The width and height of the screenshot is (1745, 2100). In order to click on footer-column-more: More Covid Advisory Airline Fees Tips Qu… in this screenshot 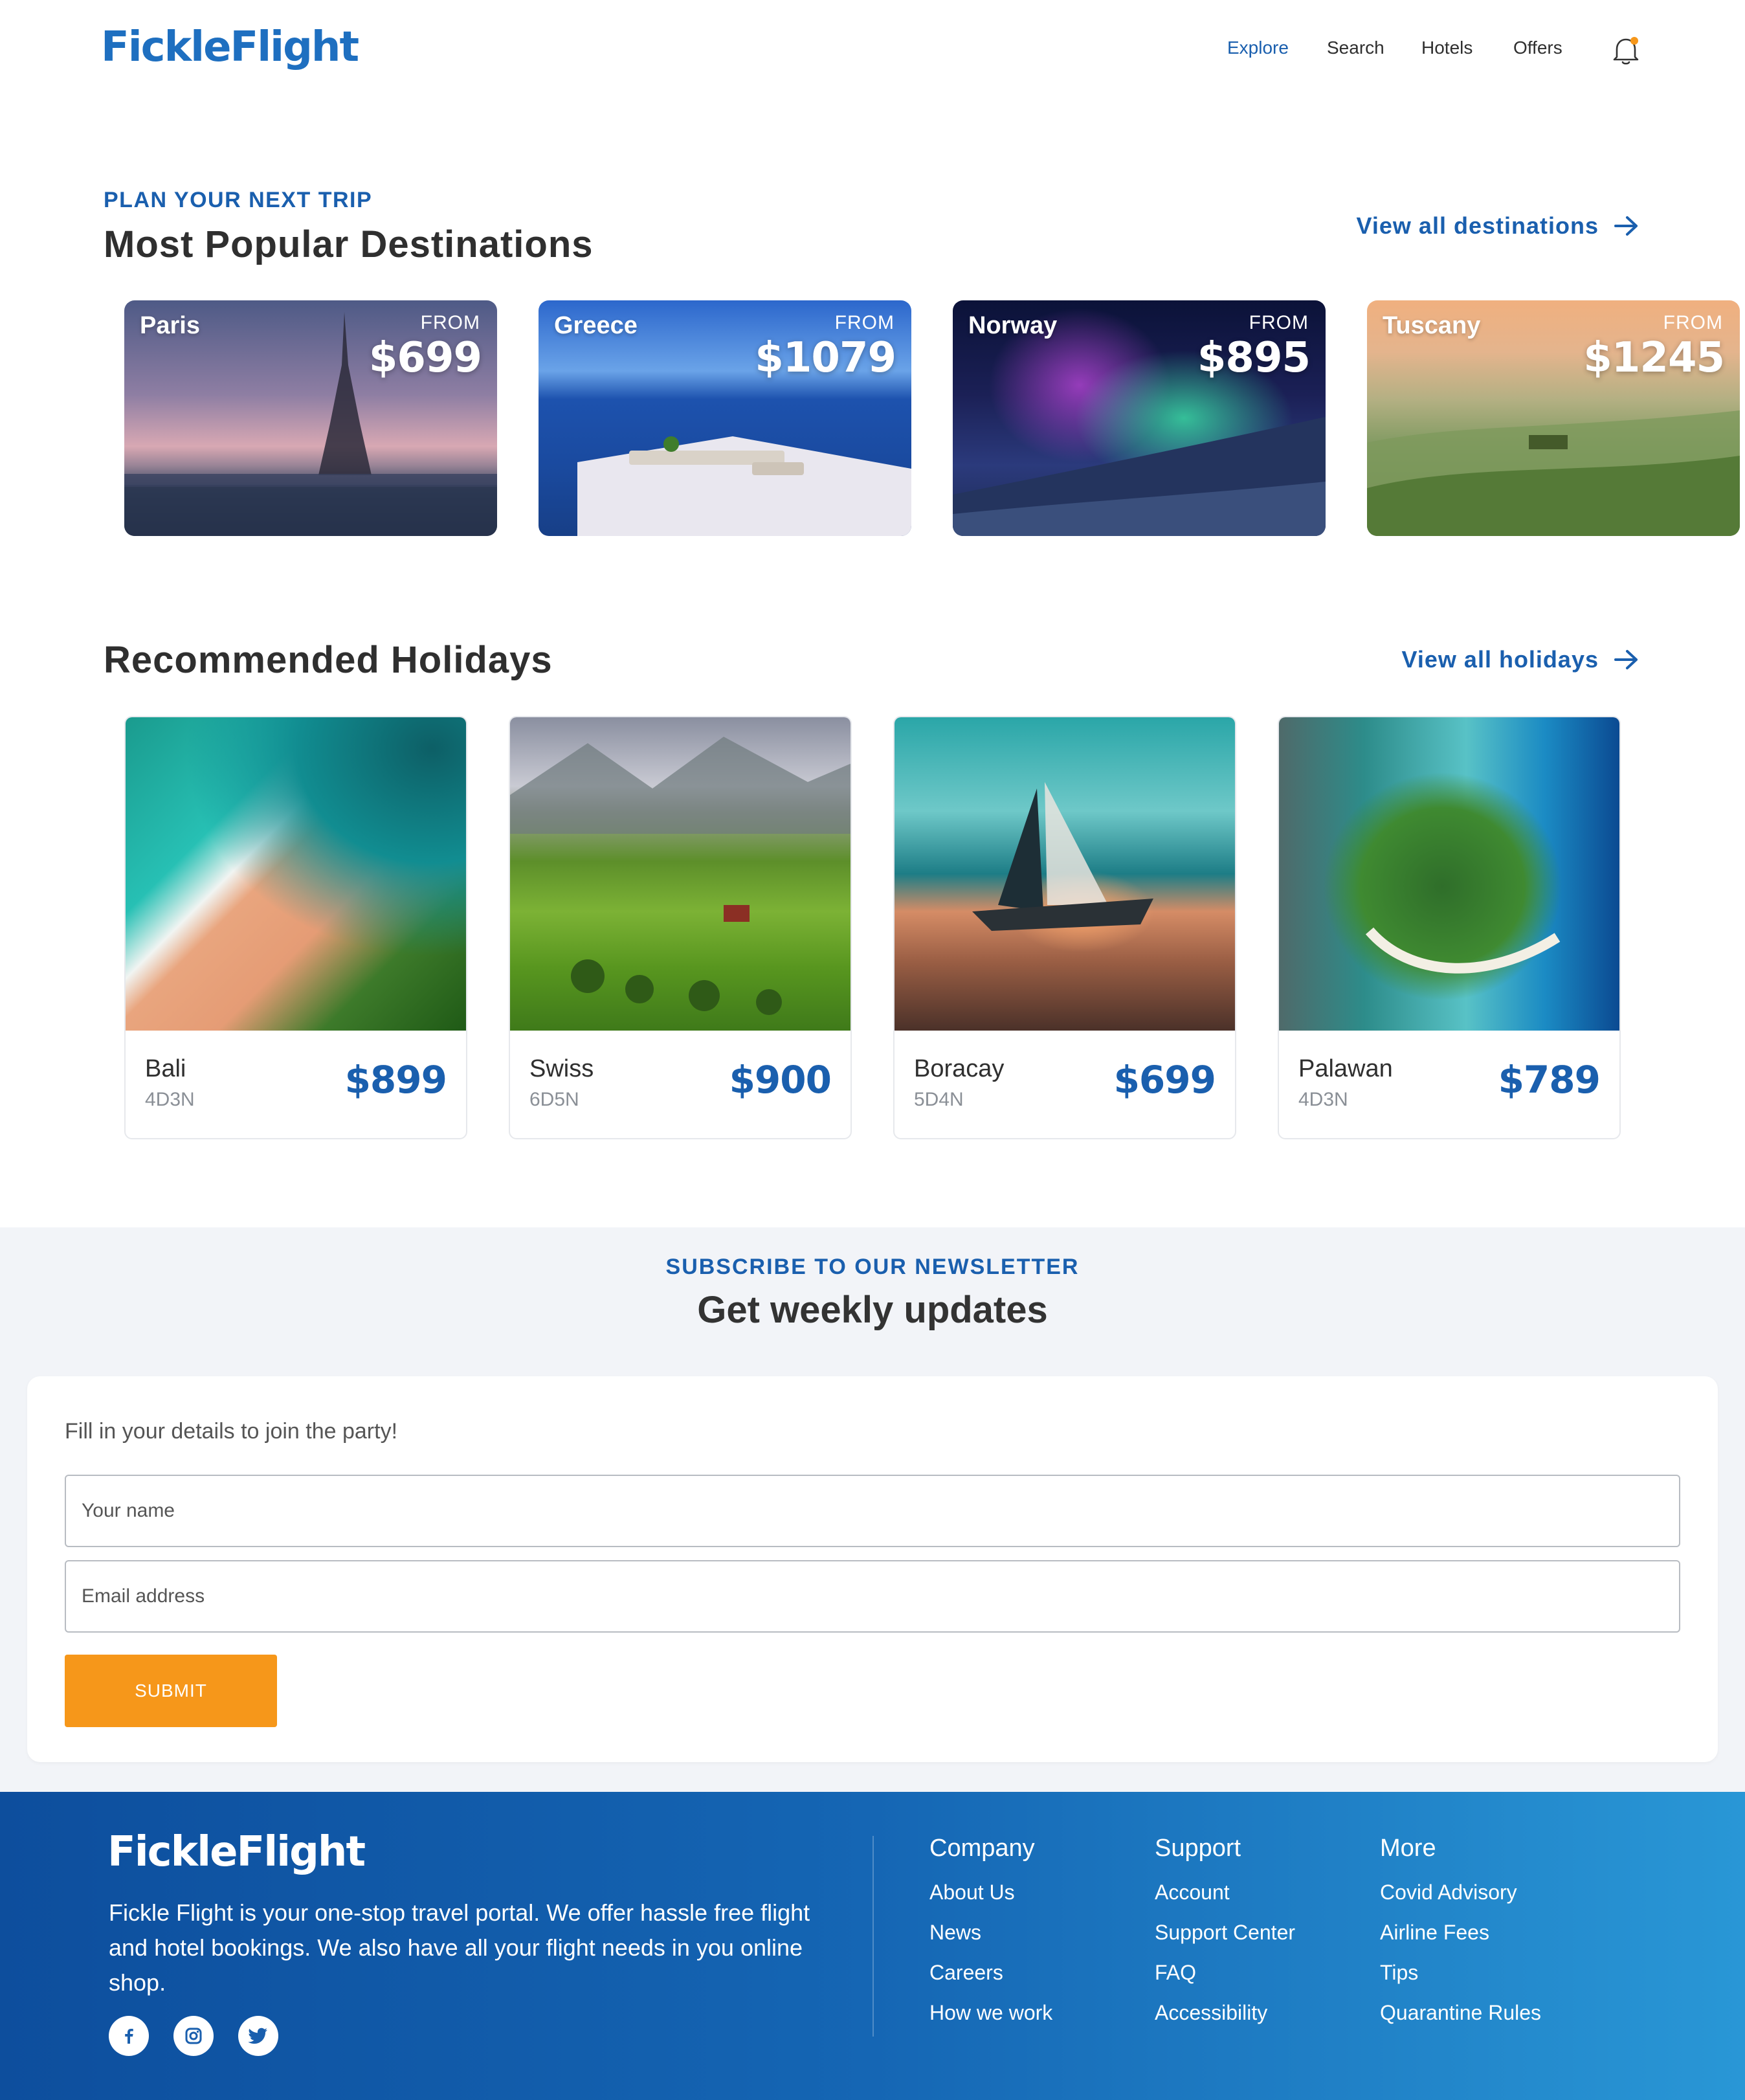, I will do `click(1461, 1938)`.